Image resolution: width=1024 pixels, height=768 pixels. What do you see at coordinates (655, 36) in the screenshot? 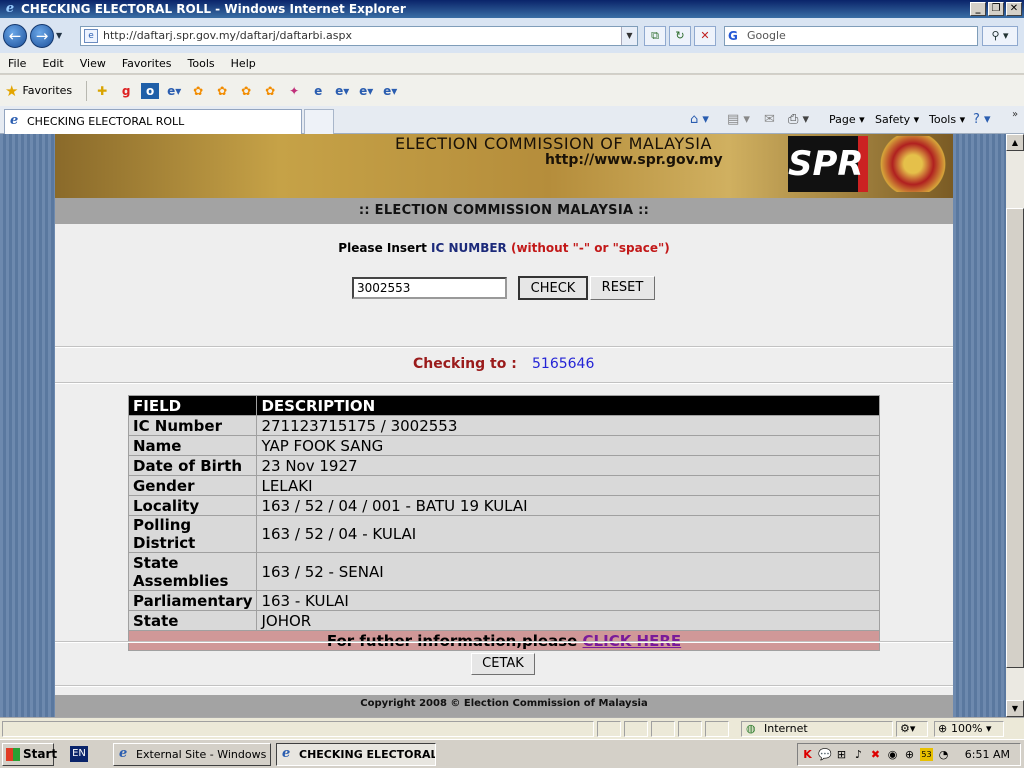
I see `compatibility-icon: ⧉` at bounding box center [655, 36].